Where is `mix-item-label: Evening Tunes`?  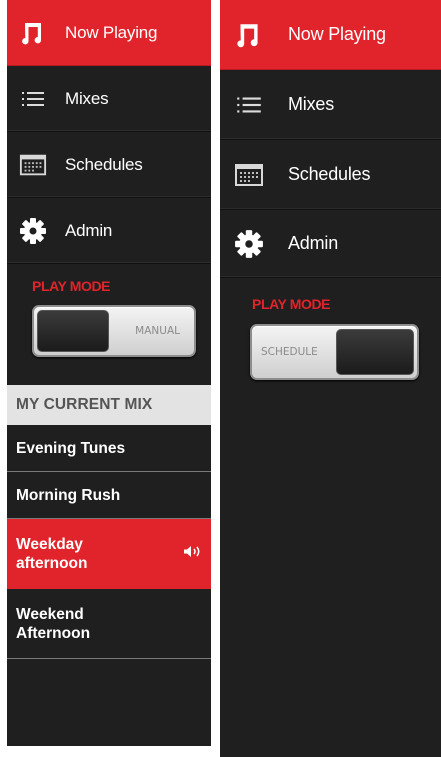
mix-item-label: Evening Tunes is located at coordinates (71, 448).